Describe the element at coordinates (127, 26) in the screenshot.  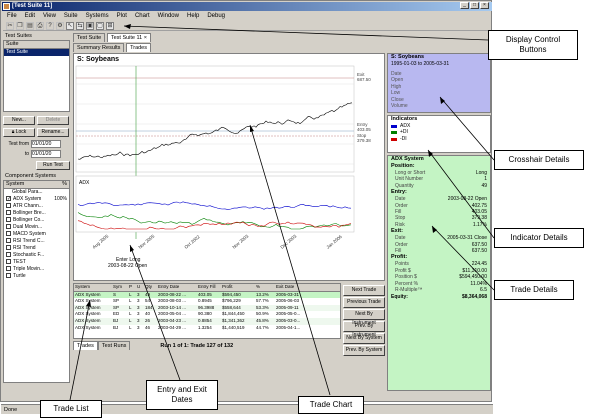
I see `arrowhead-display-control` at that location.